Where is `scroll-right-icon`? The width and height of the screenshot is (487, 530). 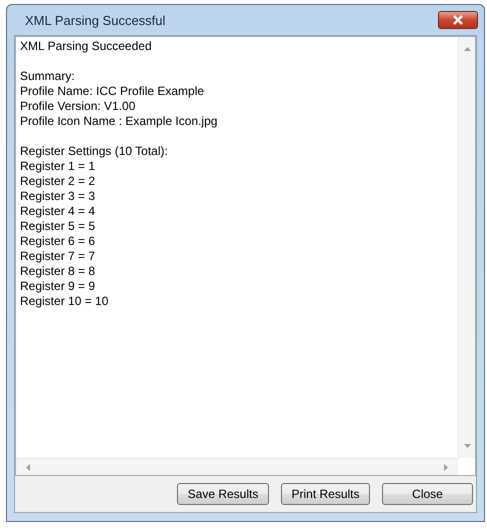 scroll-right-icon is located at coordinates (446, 467).